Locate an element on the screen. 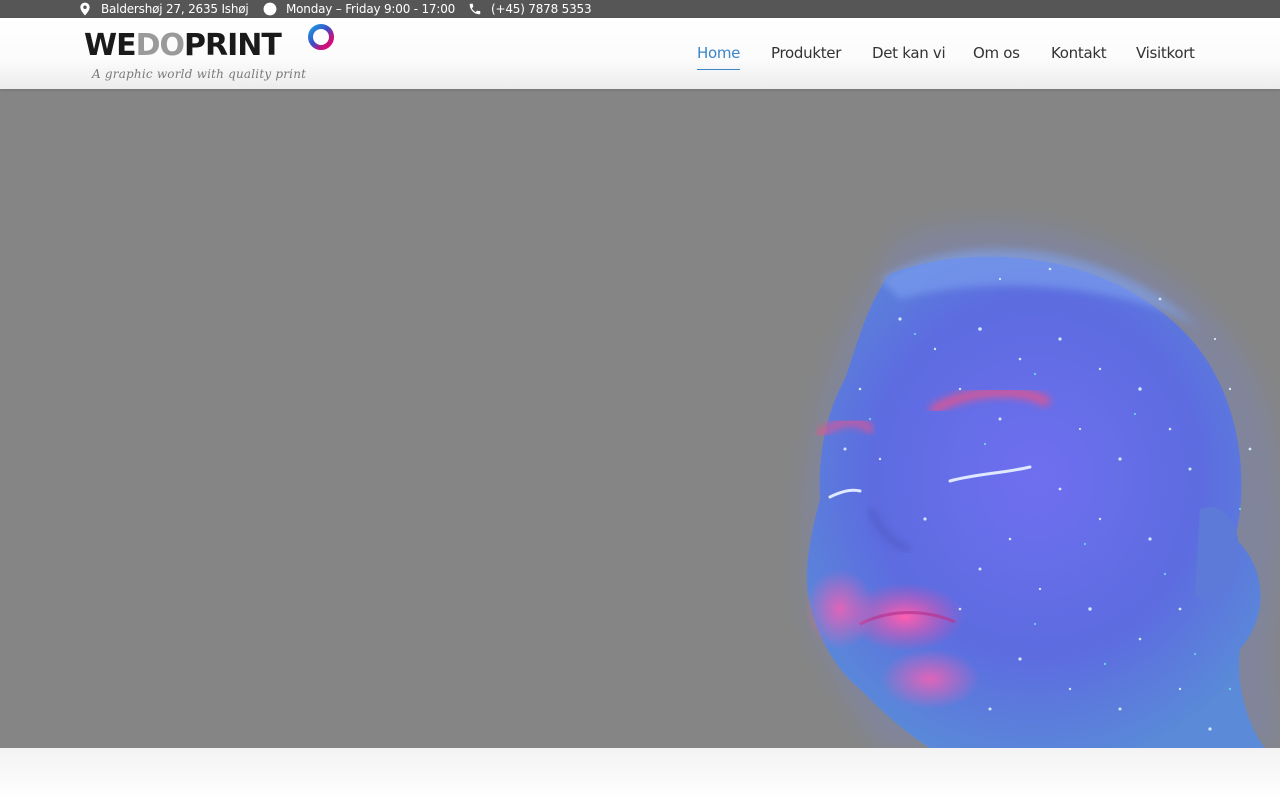 This screenshot has width=1280, height=800. nav-item-det-kan-vi: Det kan vi is located at coordinates (909, 53).